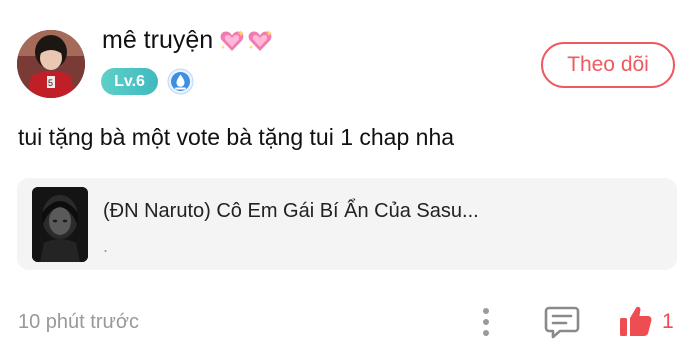 The height and width of the screenshot is (350, 680). Describe the element at coordinates (106, 246) in the screenshot. I see `story-subtitle: .` at that location.